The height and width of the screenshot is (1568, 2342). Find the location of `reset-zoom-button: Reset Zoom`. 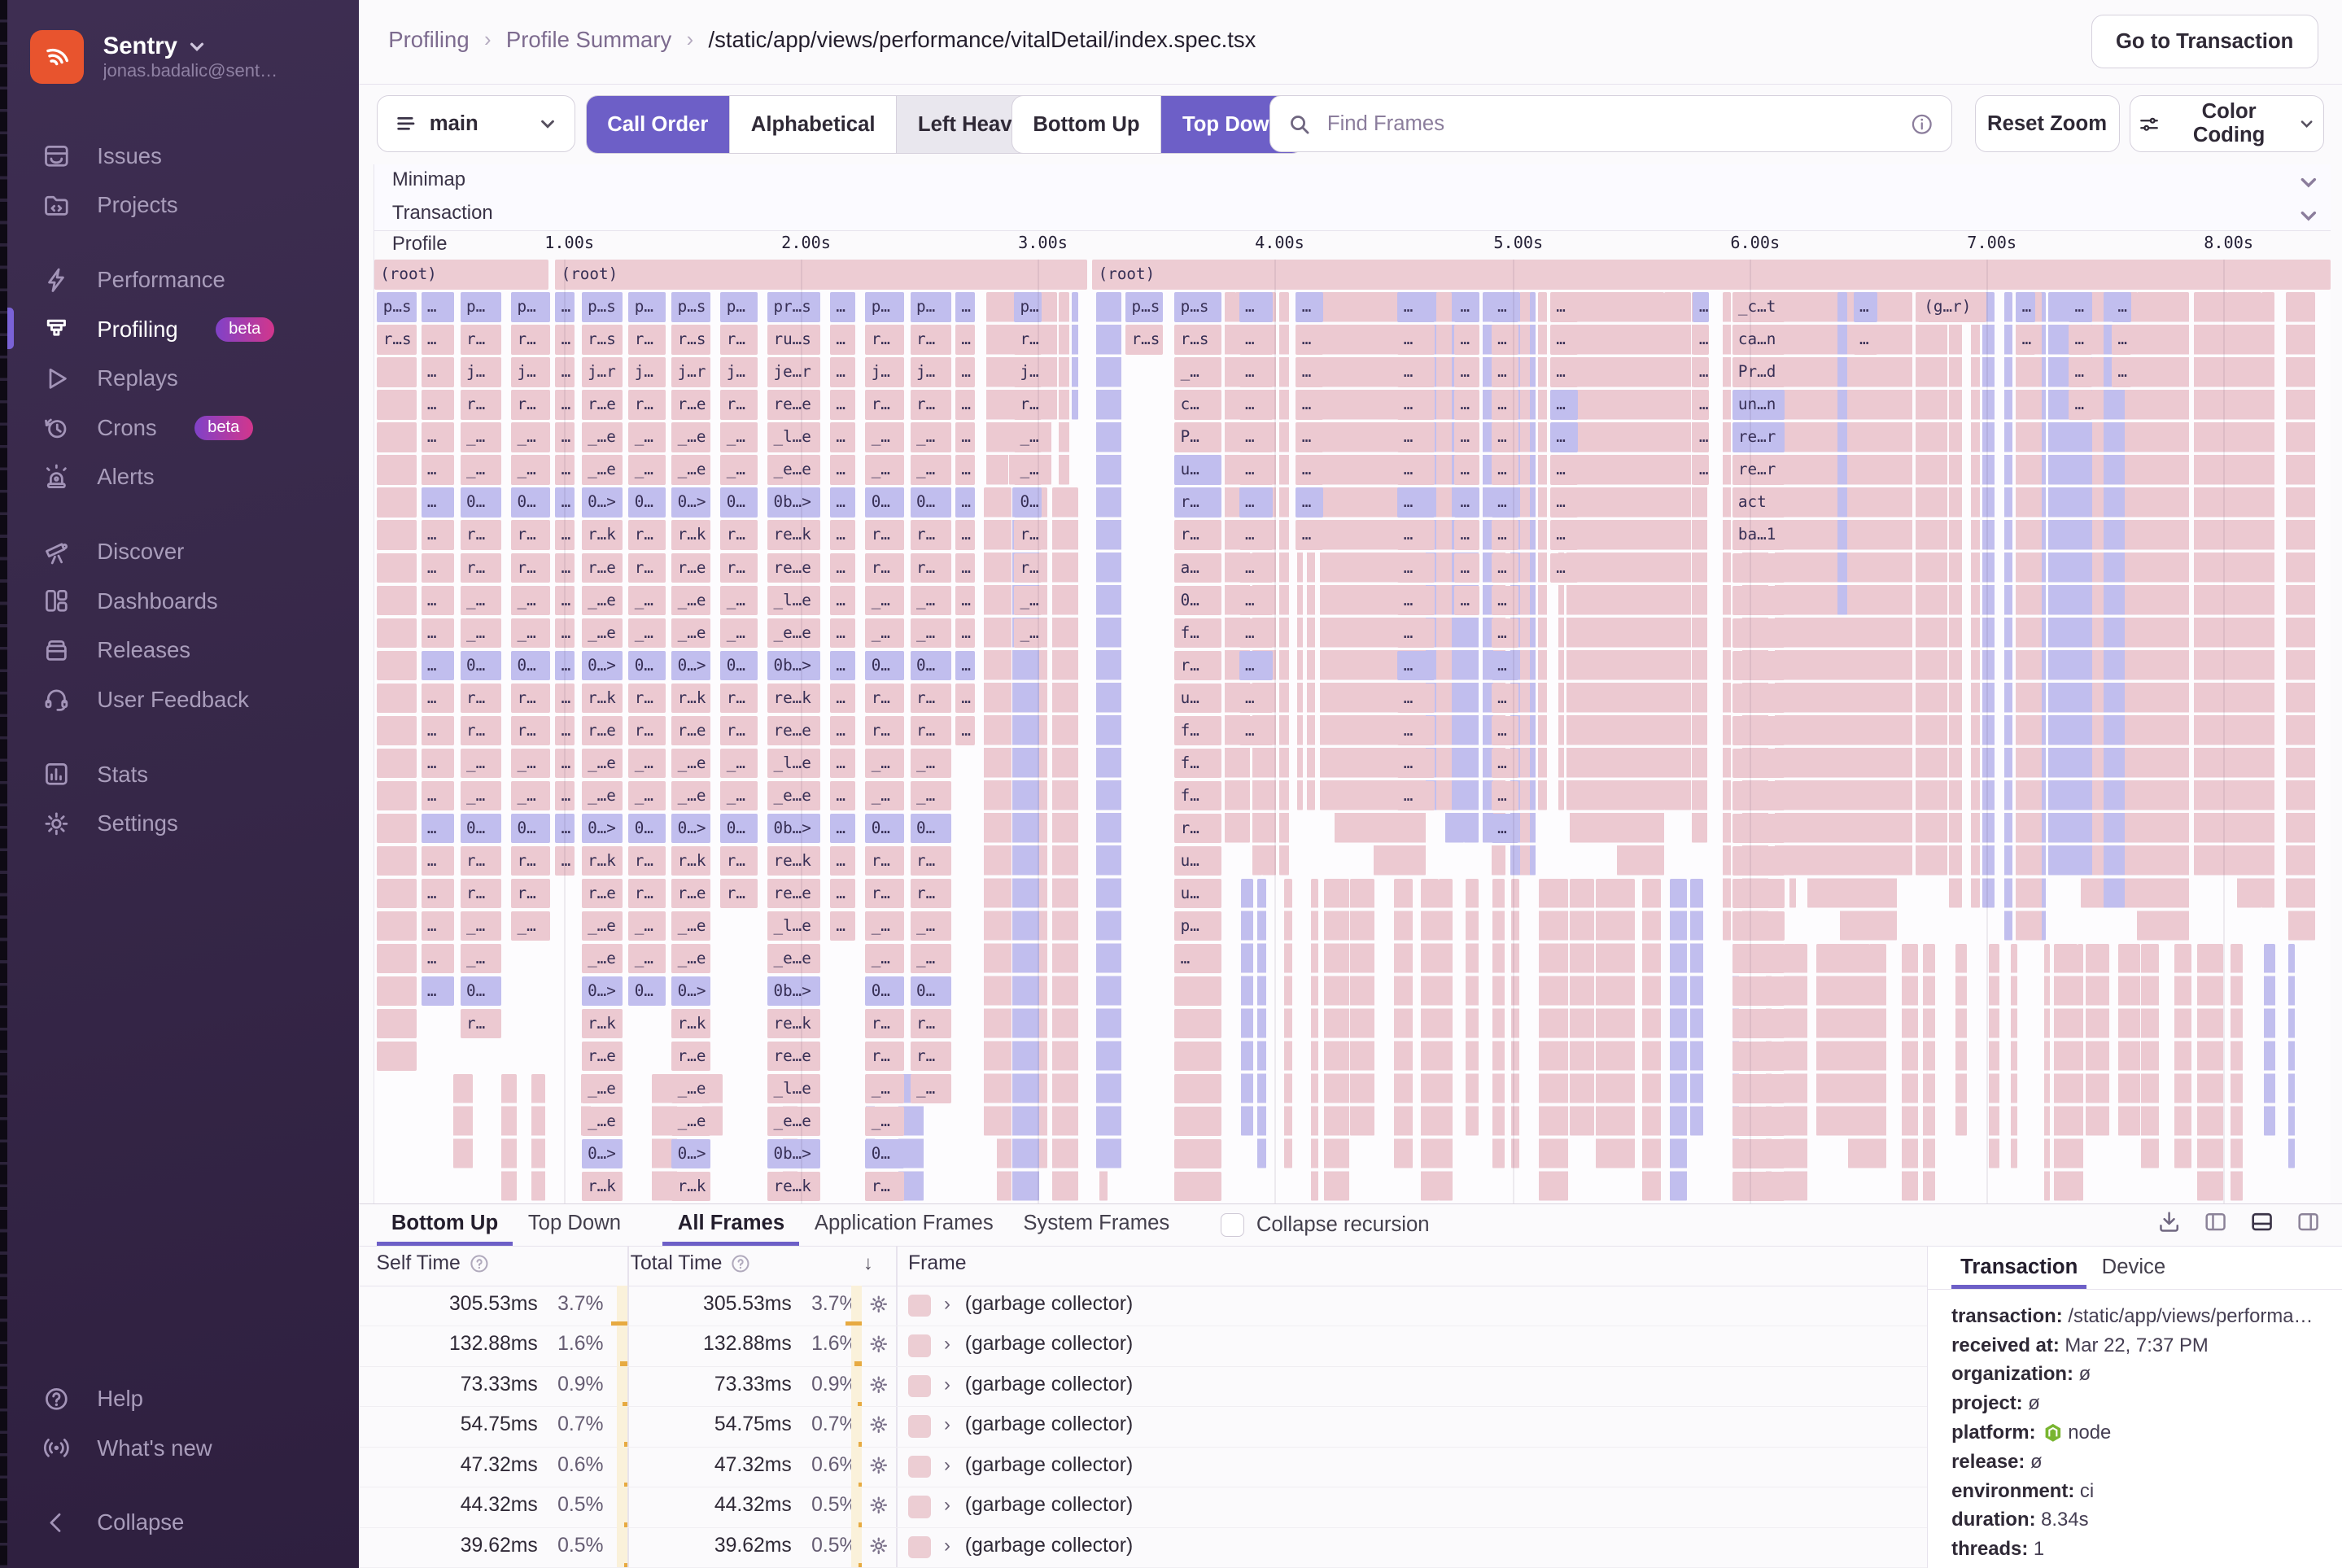

reset-zoom-button: Reset Zoom is located at coordinates (2047, 124).